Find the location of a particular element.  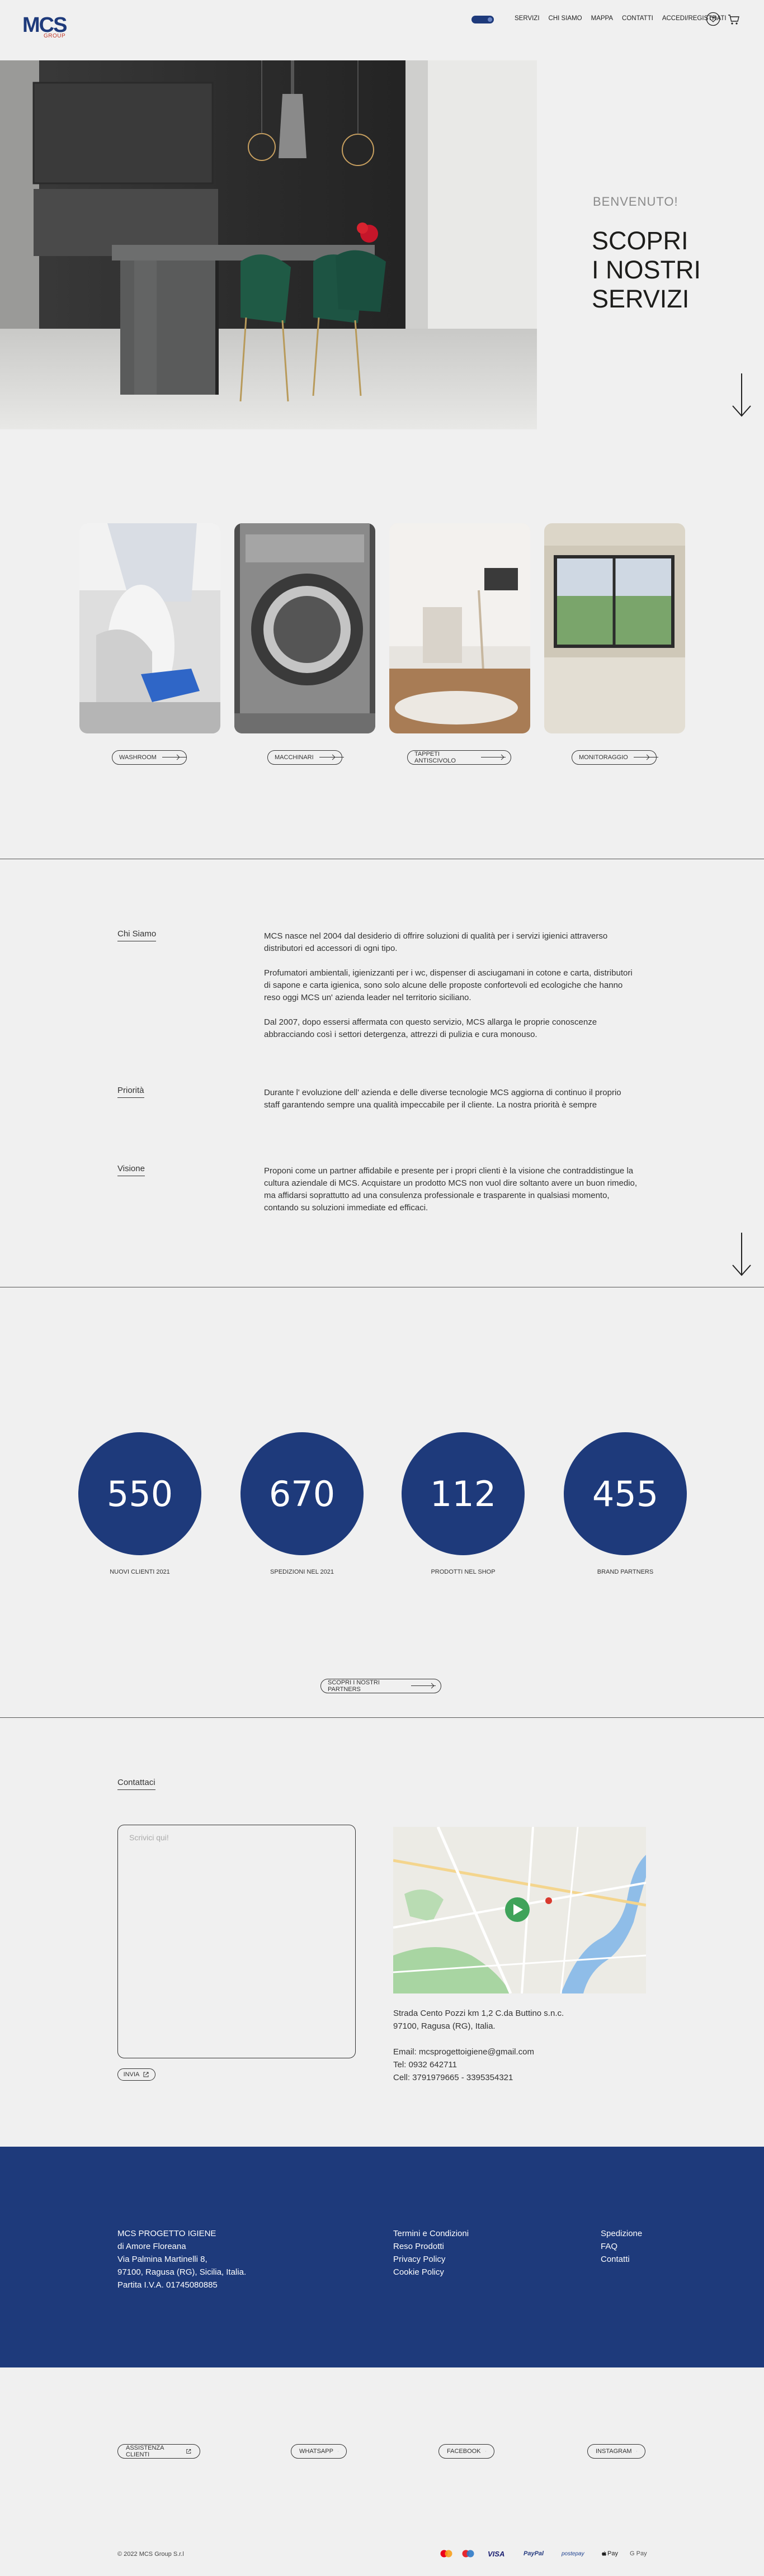

tappeti-button-label: TAPPETI ANTISCIVOLO is located at coordinates (435, 757).